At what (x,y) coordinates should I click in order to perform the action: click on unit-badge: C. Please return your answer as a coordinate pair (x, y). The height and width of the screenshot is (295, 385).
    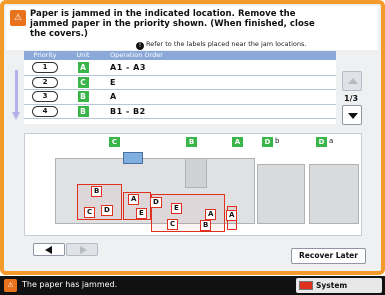
    Looking at the image, I should click on (83, 82).